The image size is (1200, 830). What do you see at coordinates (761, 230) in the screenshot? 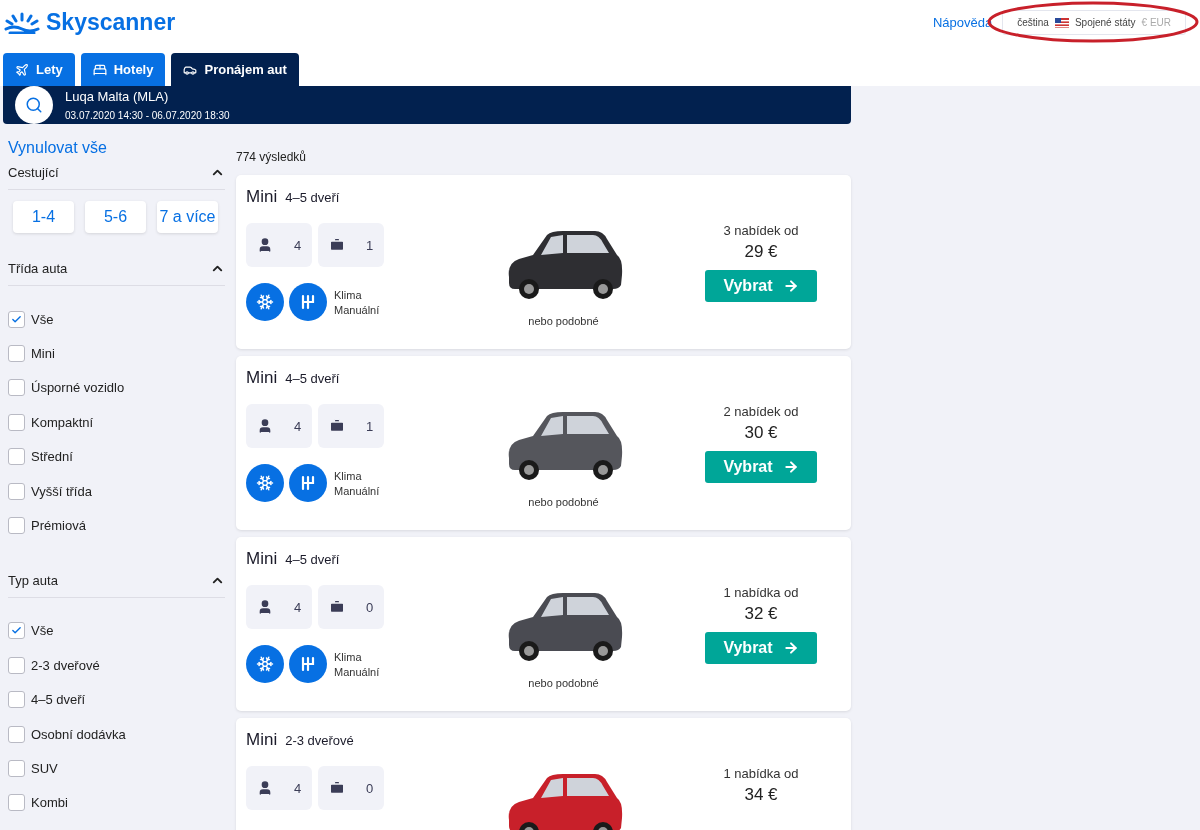
I see `offers-text: 3 nabídek od` at bounding box center [761, 230].